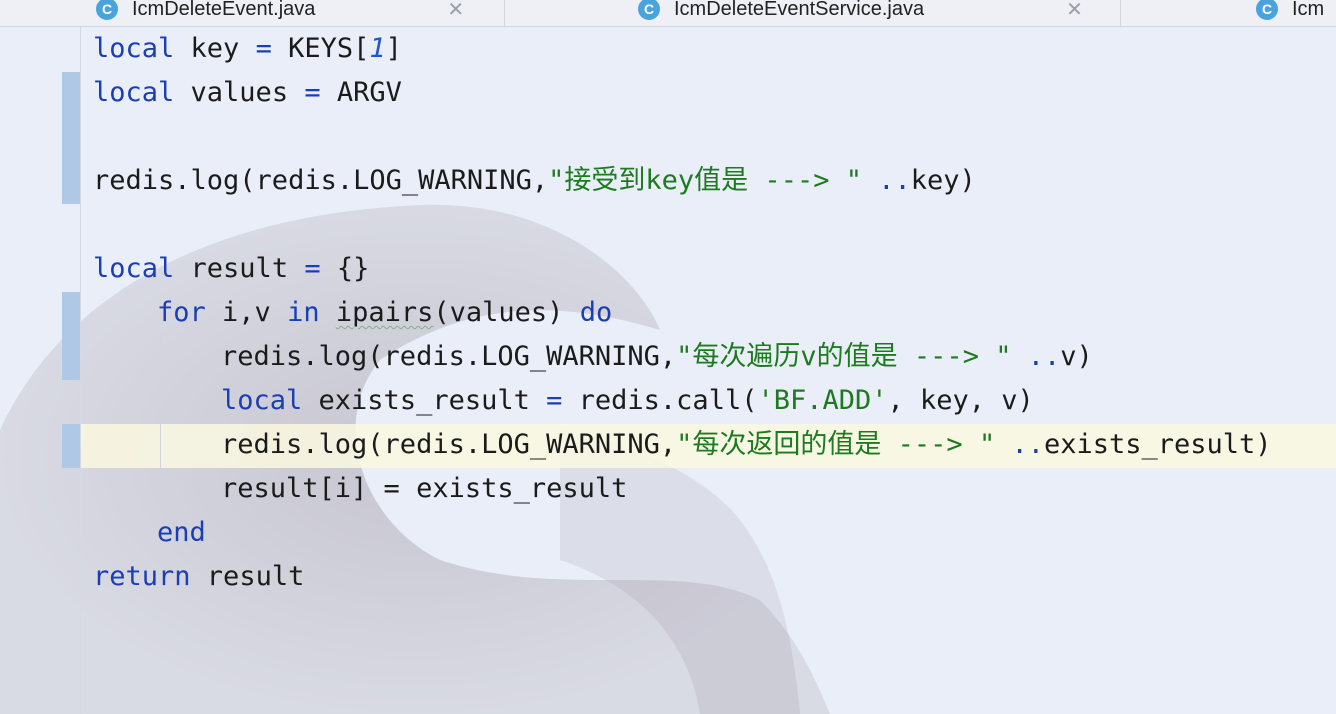 This screenshot has height=714, width=1336. I want to click on code-line-12: end, so click(181, 533).